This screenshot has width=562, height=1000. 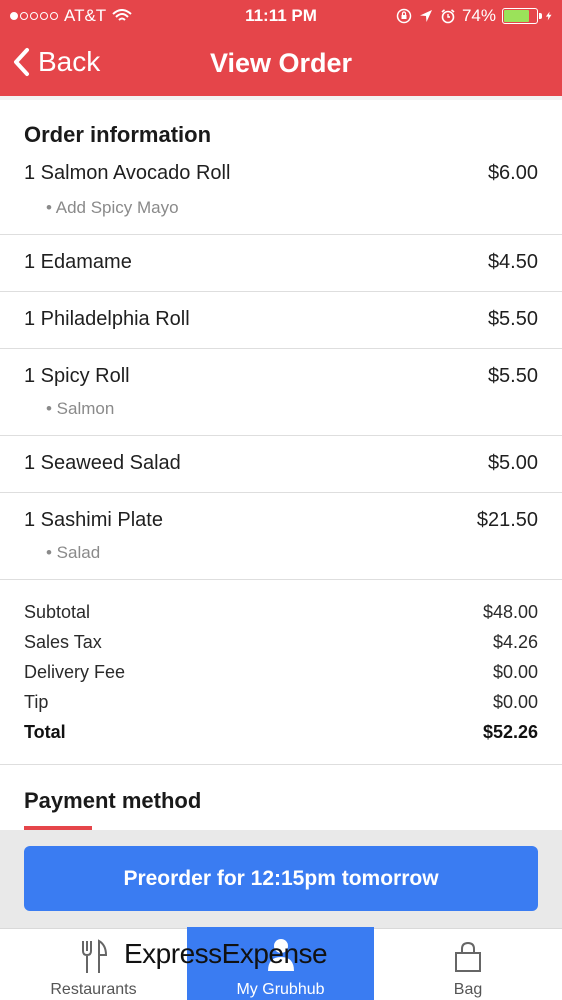 What do you see at coordinates (226, 953) in the screenshot?
I see `watermark: ExpressExpense` at bounding box center [226, 953].